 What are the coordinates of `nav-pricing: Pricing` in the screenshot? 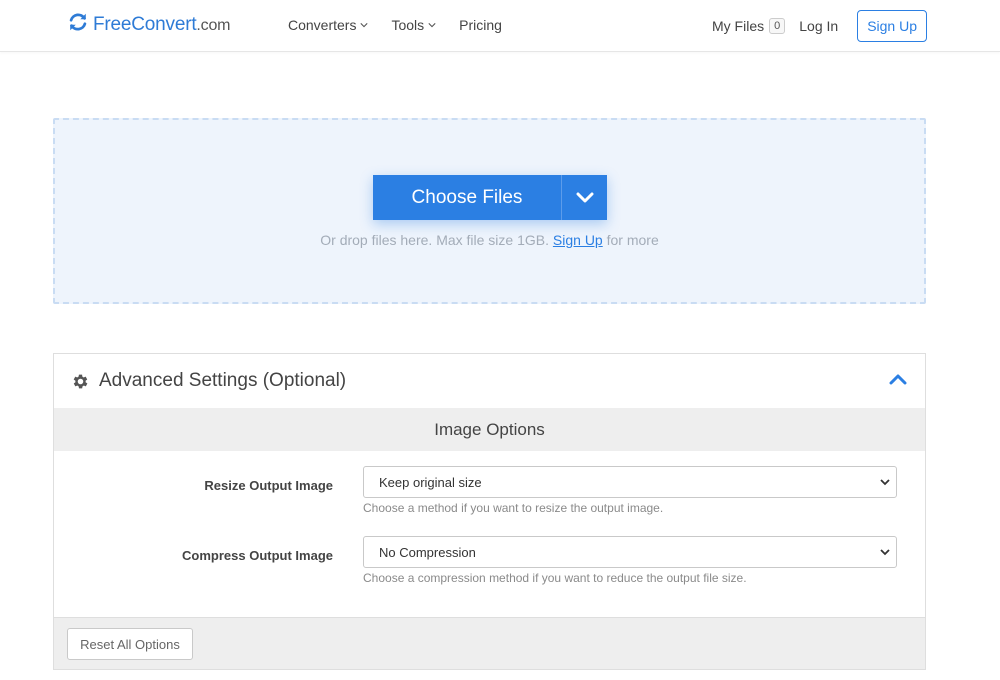 It's located at (480, 25).